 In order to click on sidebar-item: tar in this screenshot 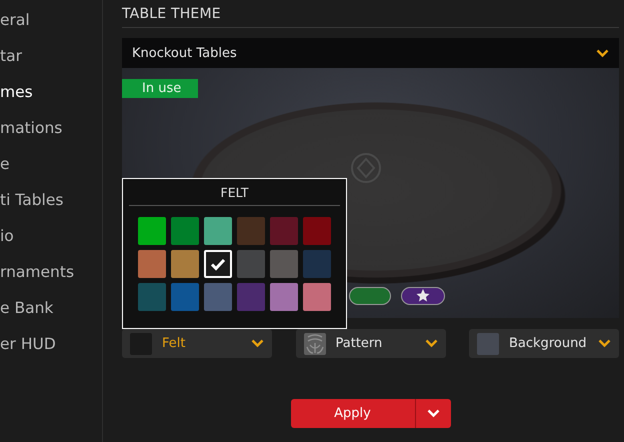, I will do `click(51, 62)`.